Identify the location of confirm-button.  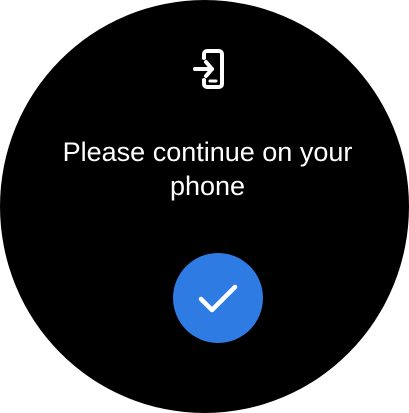
(218, 298).